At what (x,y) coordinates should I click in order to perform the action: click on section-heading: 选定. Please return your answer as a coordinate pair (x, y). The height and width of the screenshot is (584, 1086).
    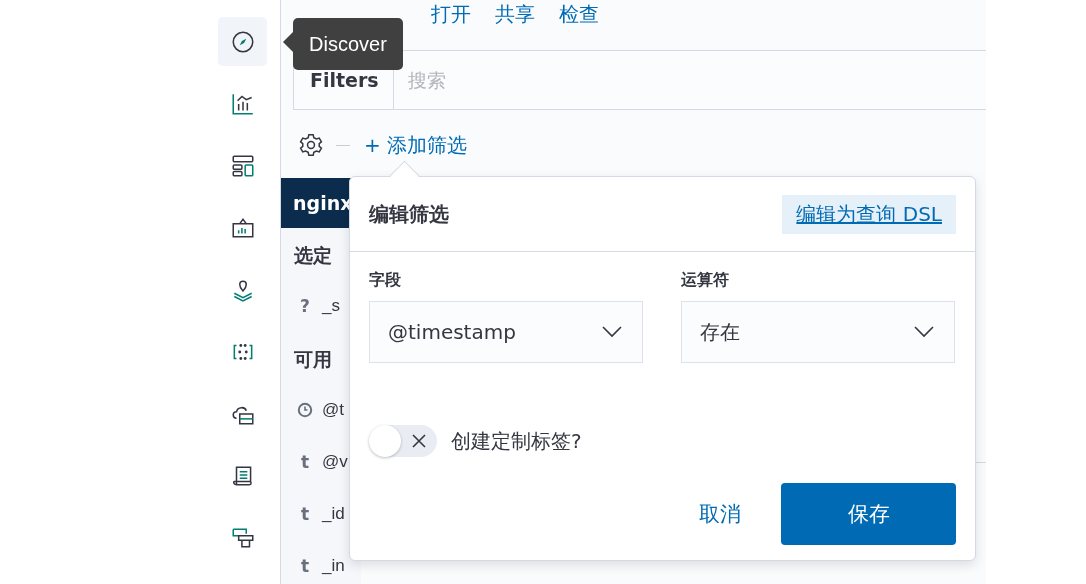
    Looking at the image, I should click on (313, 255).